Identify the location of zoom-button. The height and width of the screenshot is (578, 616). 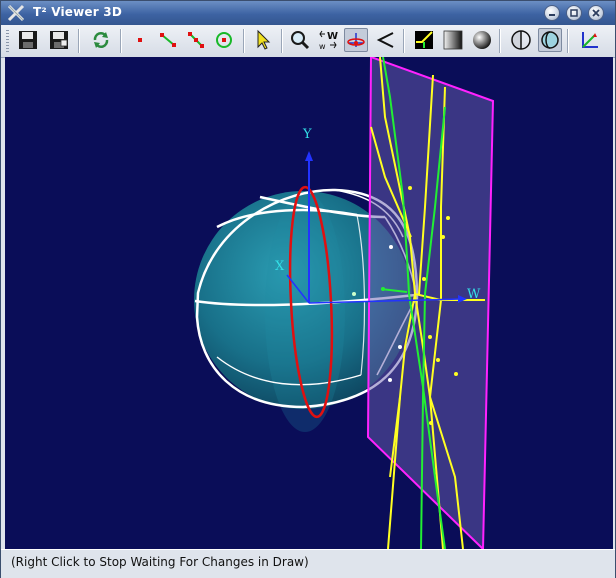
(300, 40).